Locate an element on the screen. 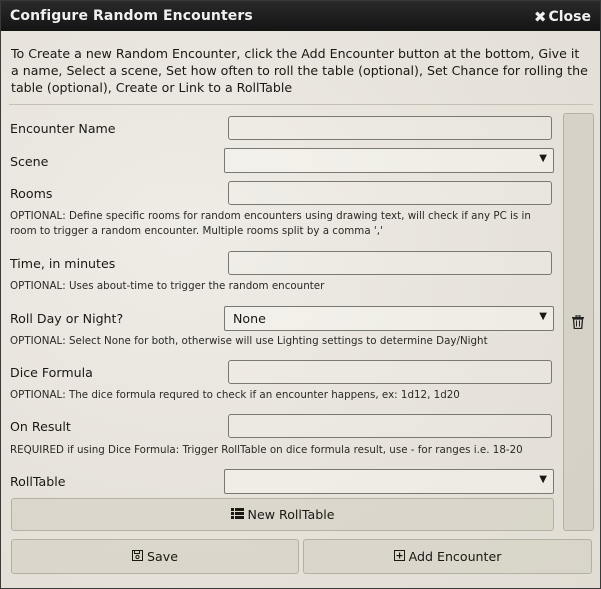 This screenshot has height=589, width=601. dice-formula-label: Dice Formula is located at coordinates (51, 372).